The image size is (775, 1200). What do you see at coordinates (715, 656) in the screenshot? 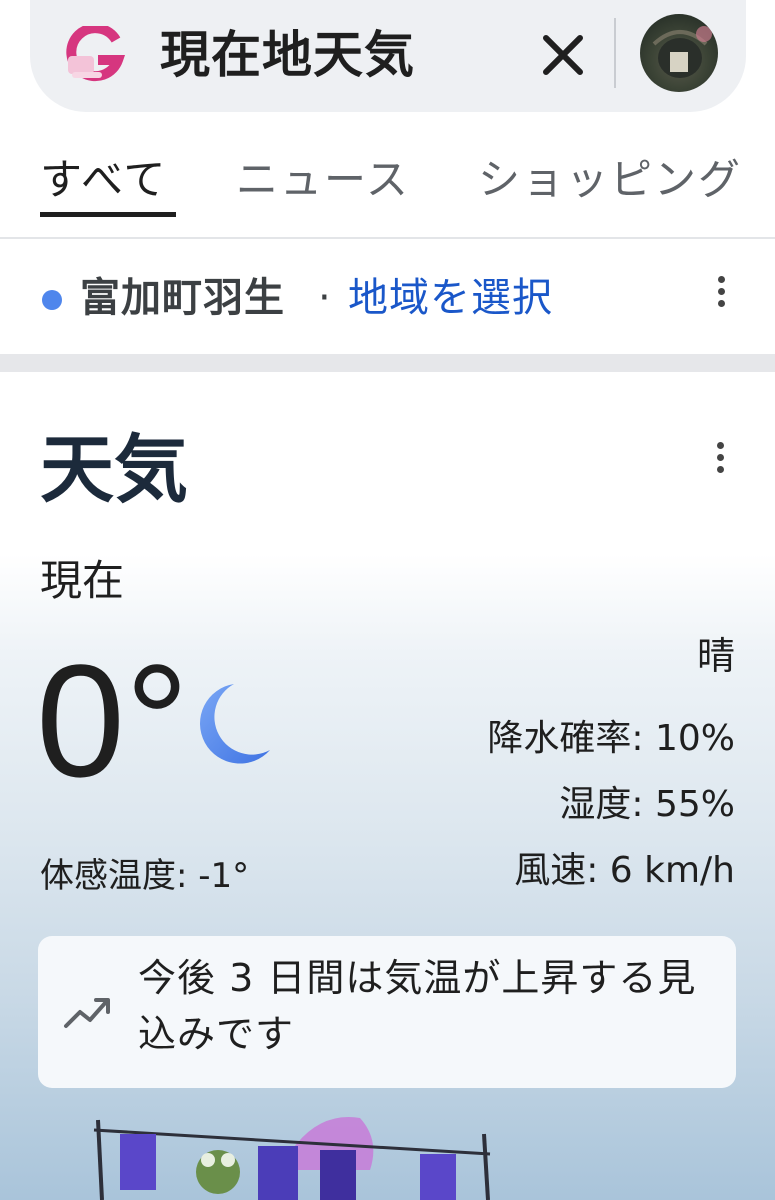
I see `weather-condition: 晴` at bounding box center [715, 656].